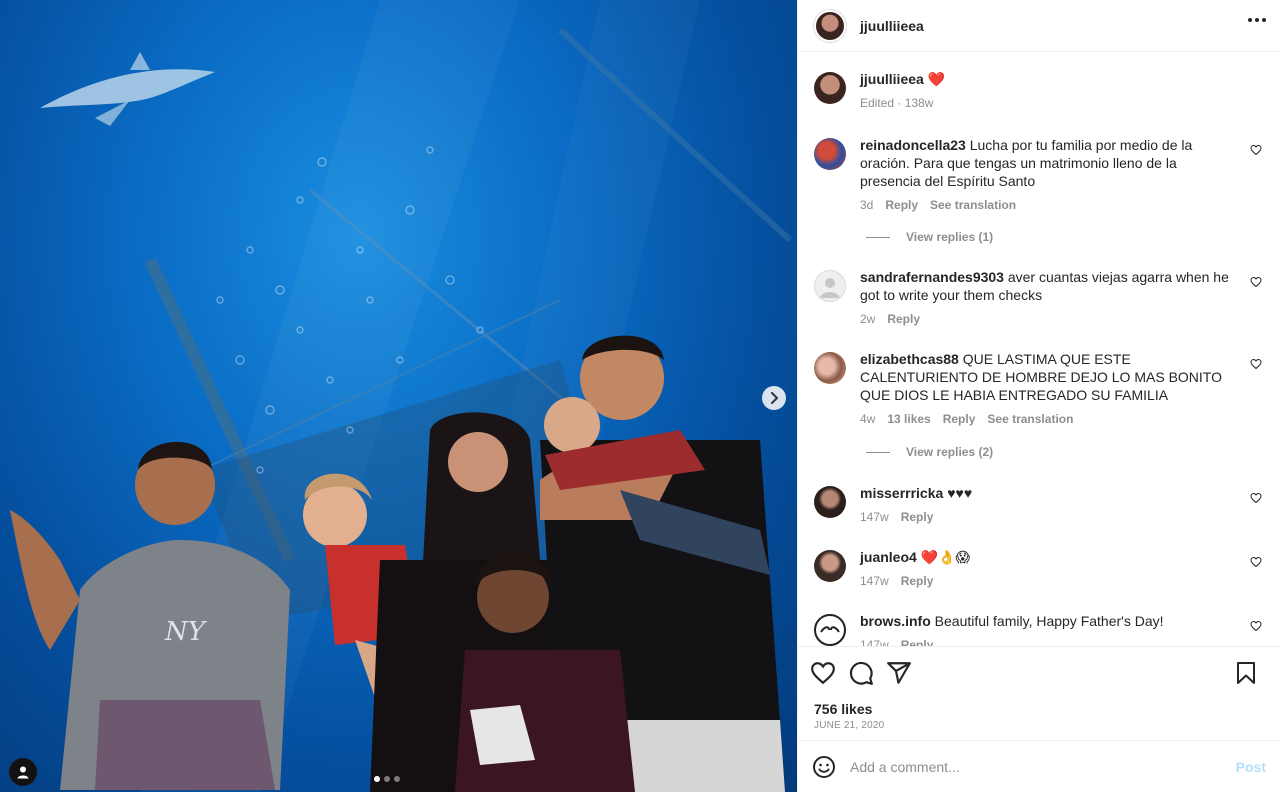  I want to click on svg-text: NY, so click(186, 632).